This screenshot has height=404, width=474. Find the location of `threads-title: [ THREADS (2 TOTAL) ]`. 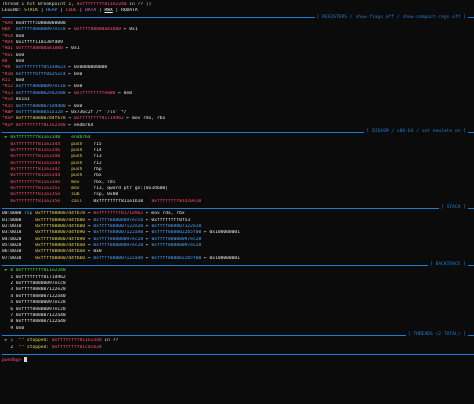

threads-title: [ THREADS (2 TOTAL) ] is located at coordinates (436, 334).